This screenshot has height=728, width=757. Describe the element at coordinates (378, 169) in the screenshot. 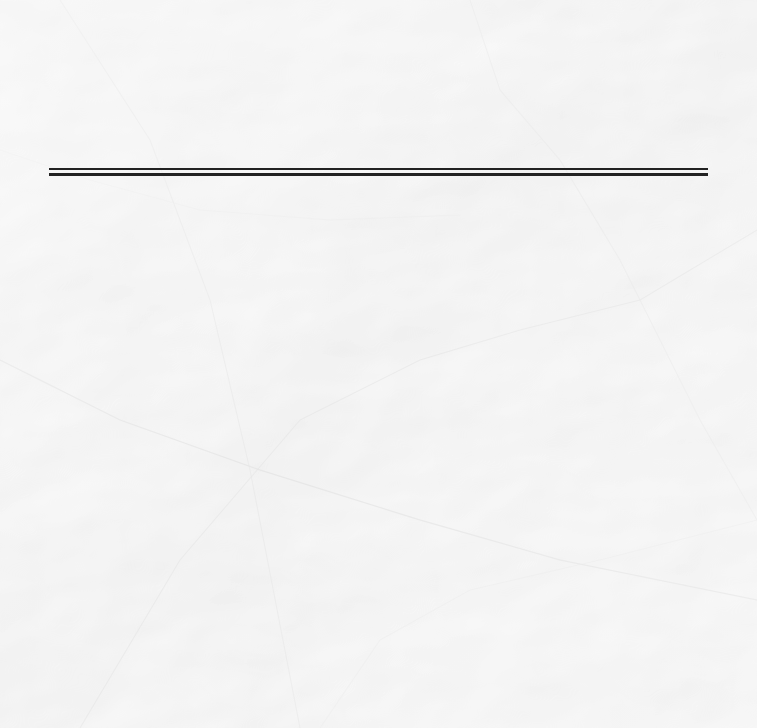

I see `divider-line-top` at that location.